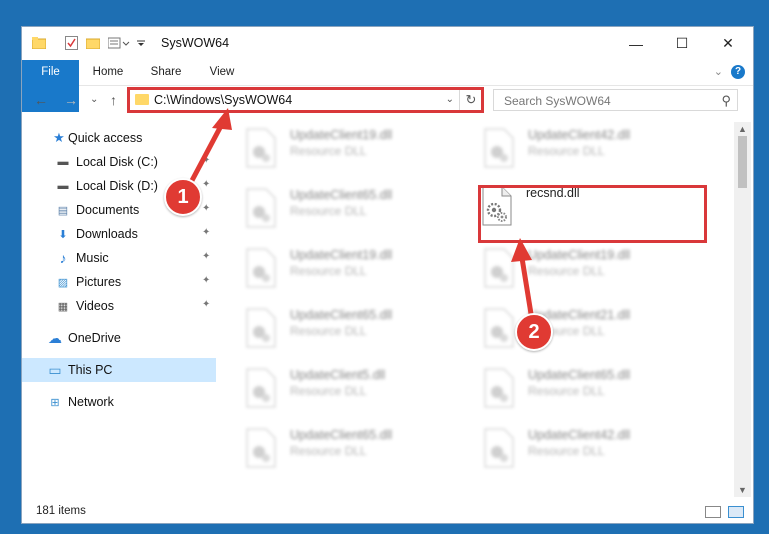 This screenshot has width=769, height=534. What do you see at coordinates (63, 210) in the screenshot?
I see `documents-icon: ▤` at bounding box center [63, 210].